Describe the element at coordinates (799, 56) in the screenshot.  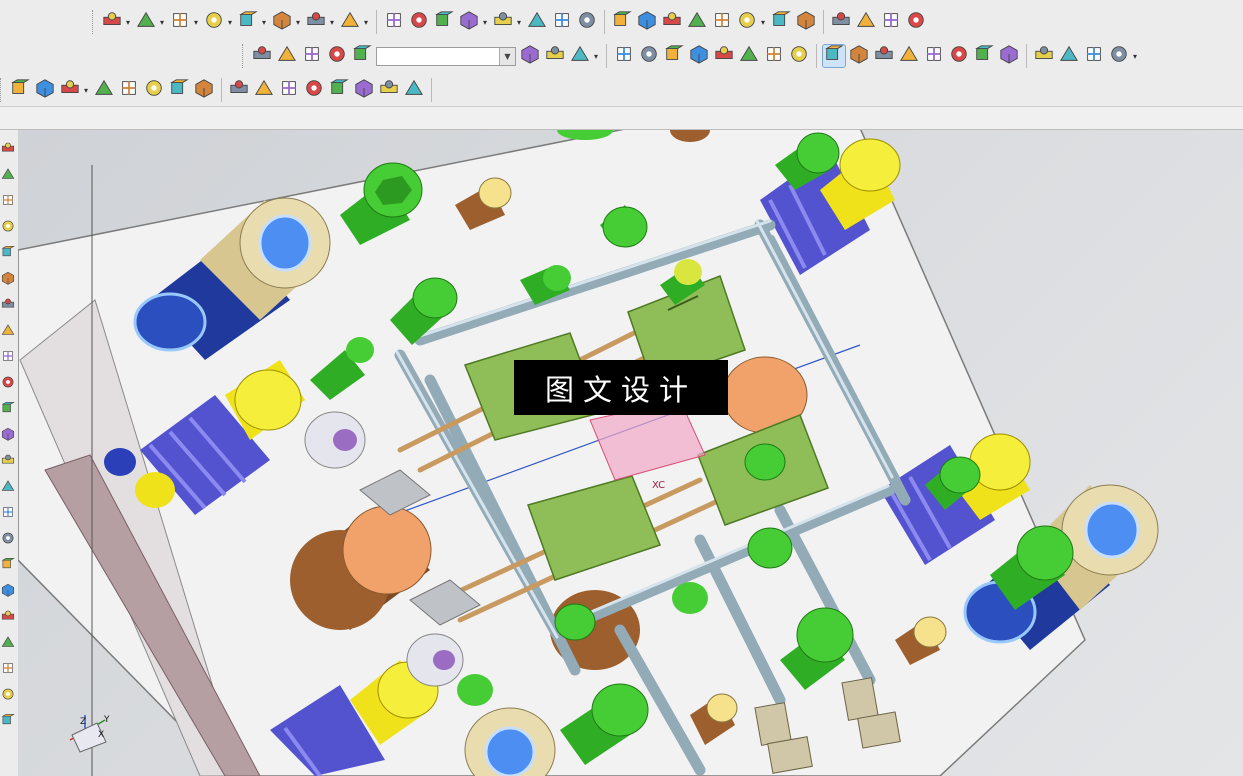
I see `runner-button` at that location.